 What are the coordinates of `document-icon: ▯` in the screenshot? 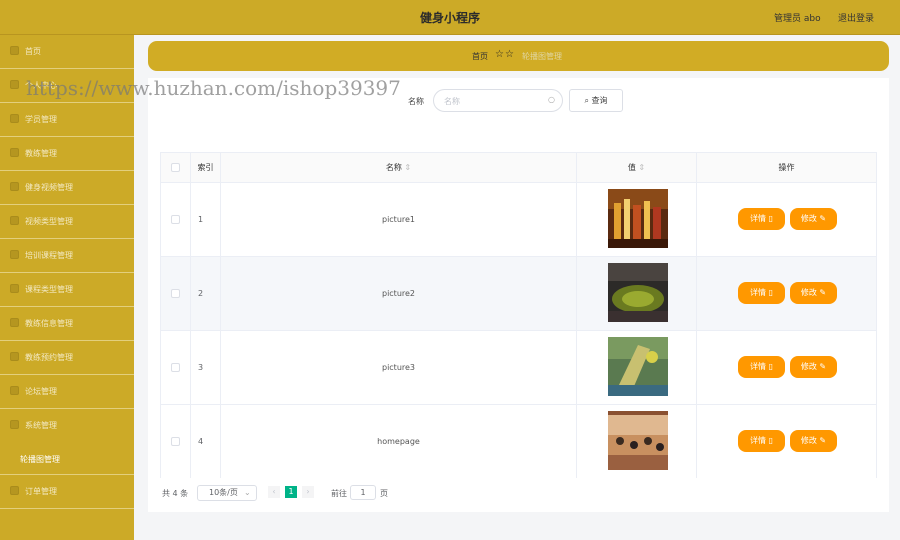 It's located at (770, 292).